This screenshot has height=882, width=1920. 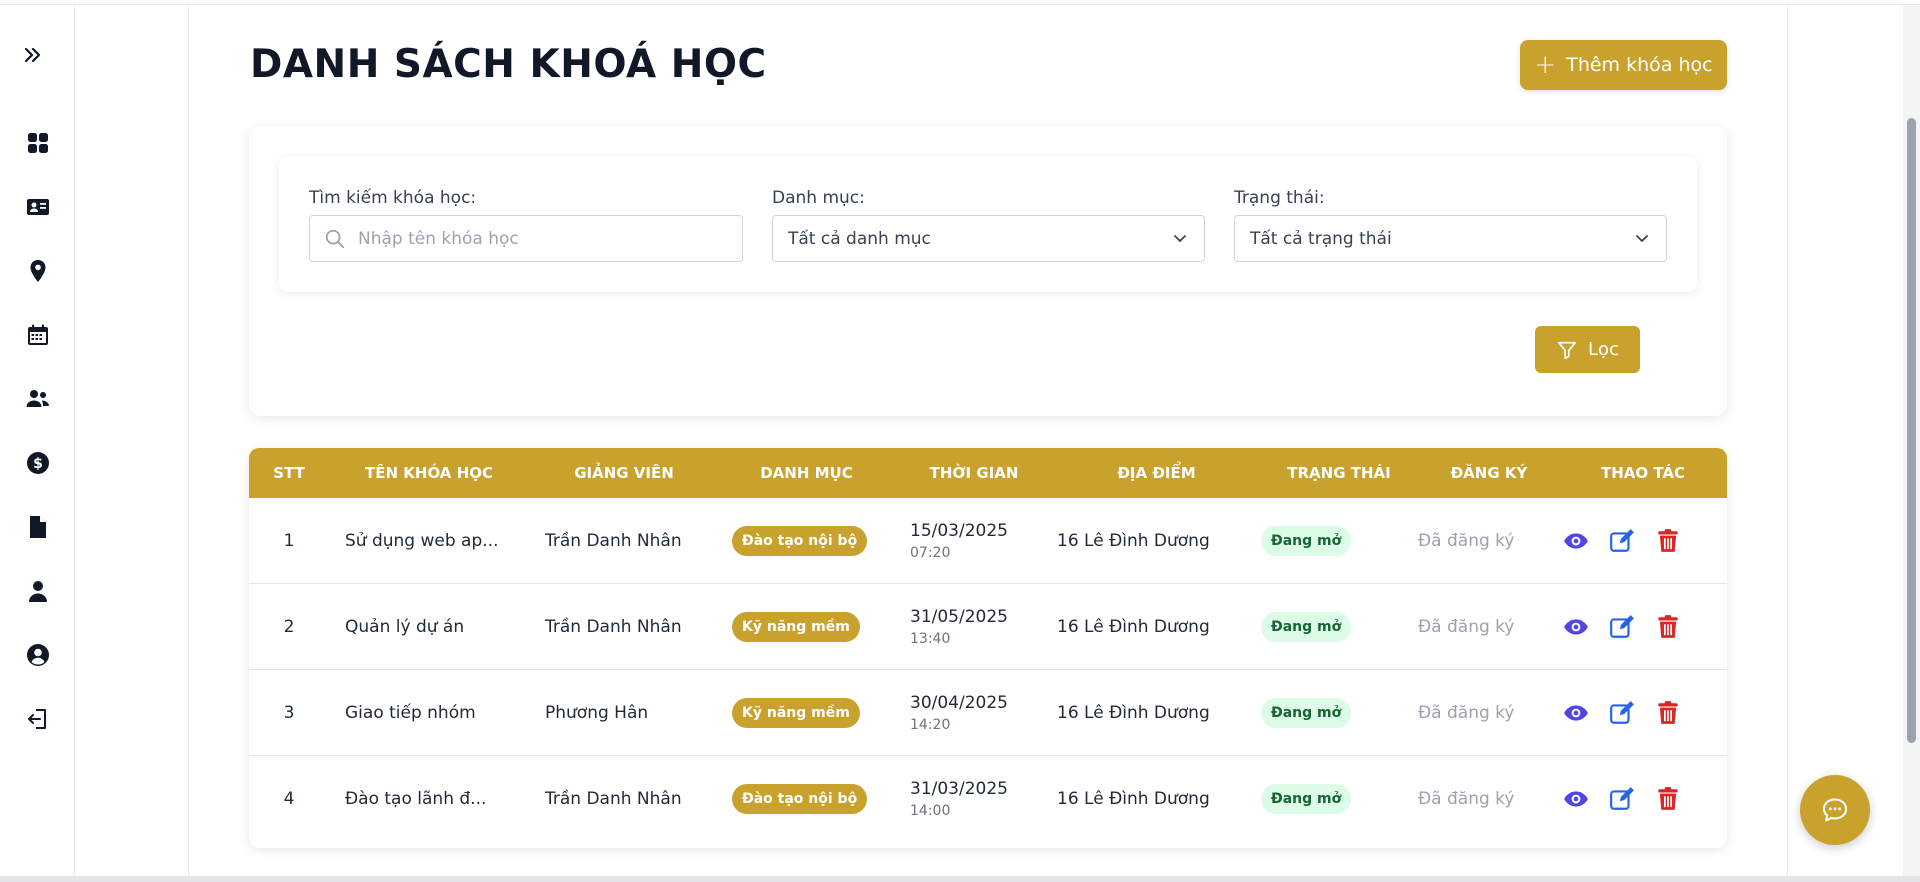 I want to click on dollar-icon: $, so click(x=38, y=463).